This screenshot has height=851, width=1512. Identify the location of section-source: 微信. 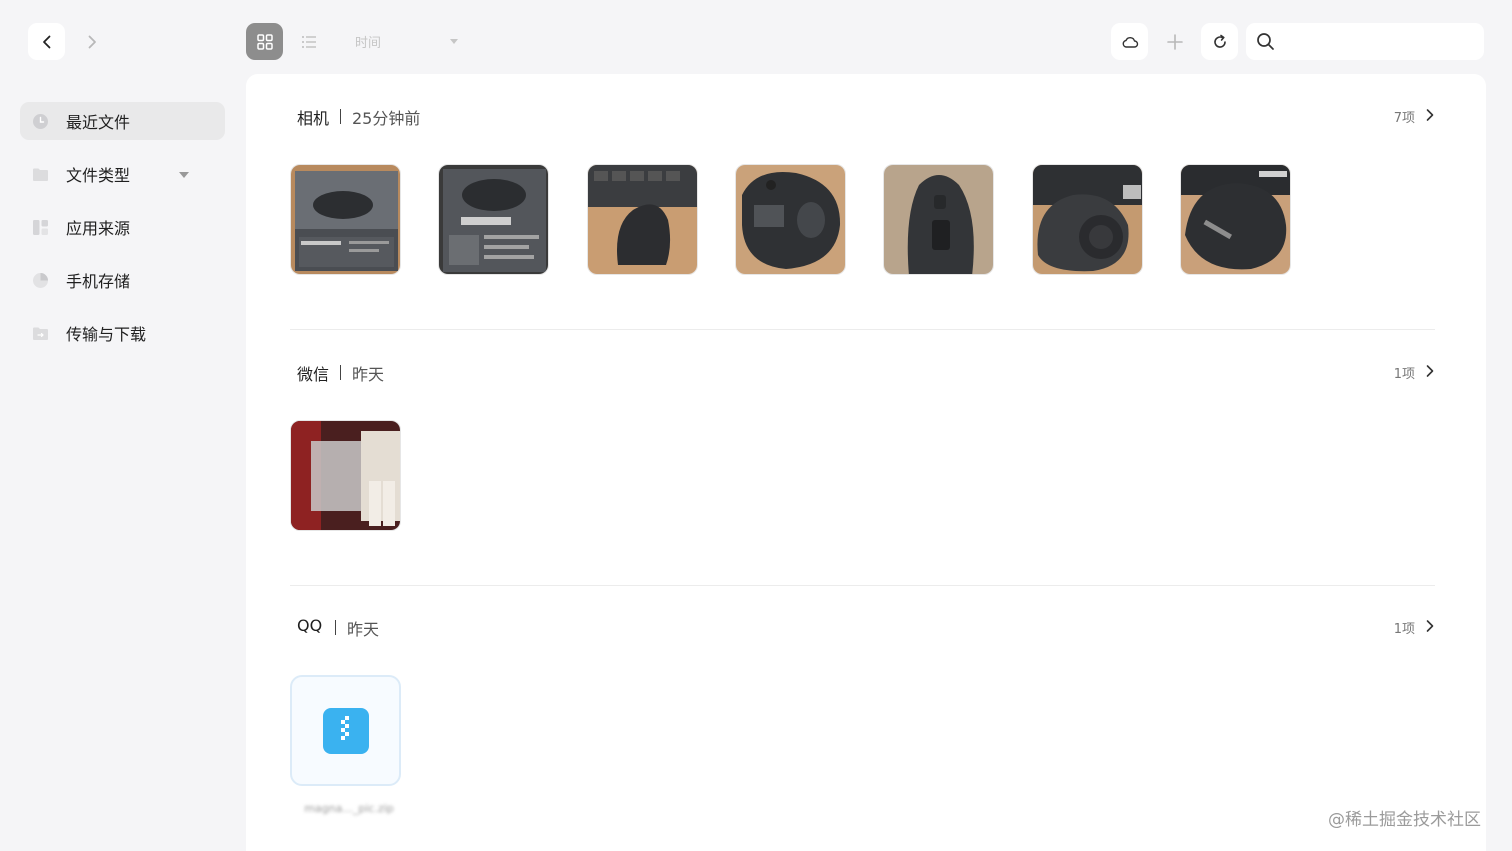
(313, 374).